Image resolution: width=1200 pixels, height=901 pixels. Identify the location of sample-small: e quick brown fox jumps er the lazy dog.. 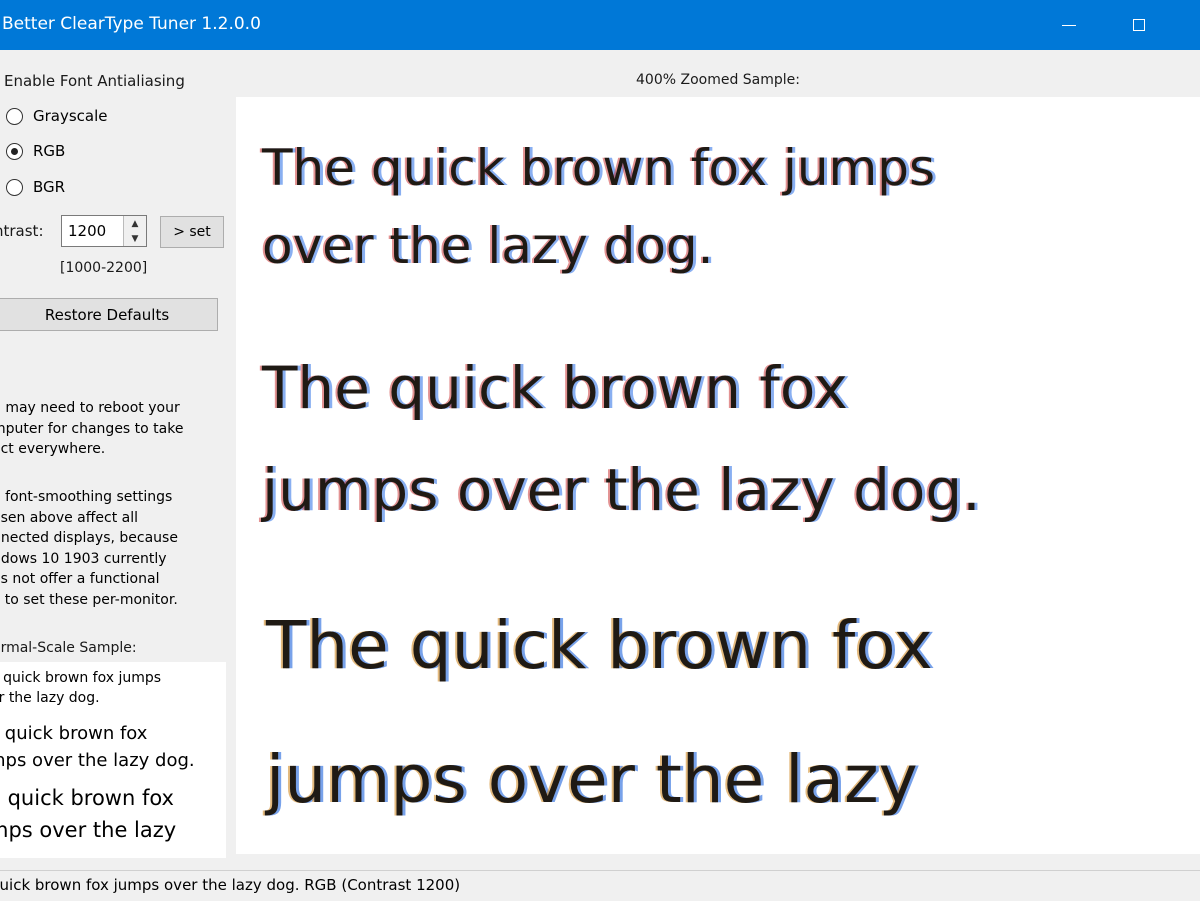
(80, 688).